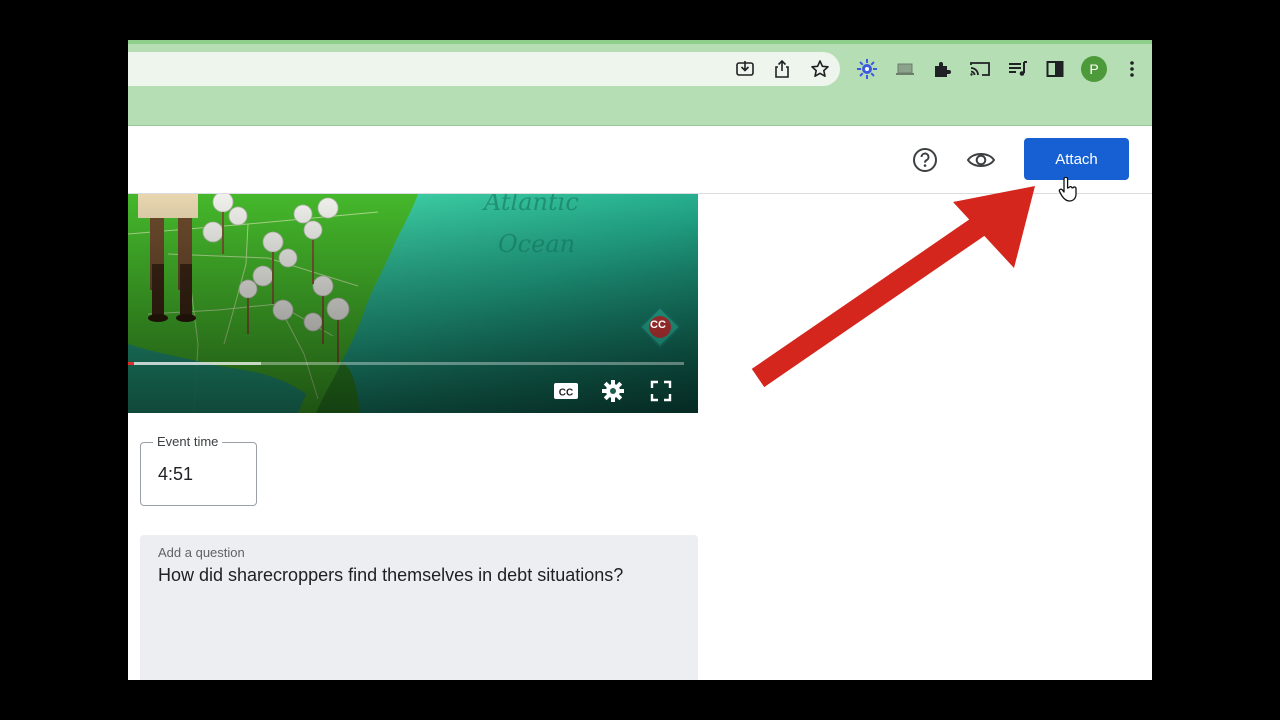 The height and width of the screenshot is (720, 1280). Describe the element at coordinates (1076, 159) in the screenshot. I see `attach-button: Attach` at that location.